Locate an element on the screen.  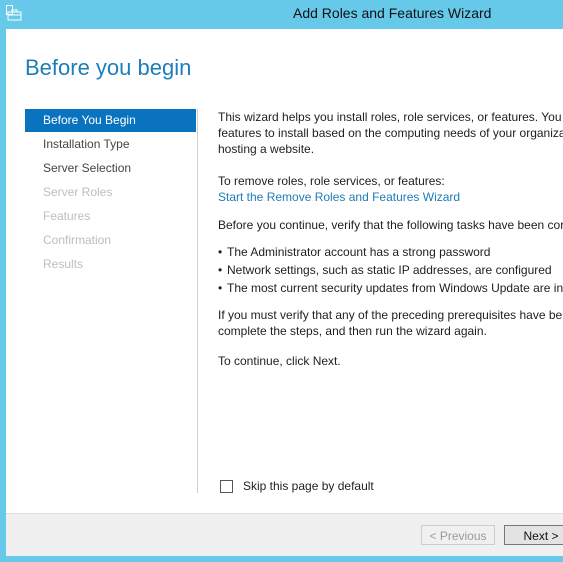
page-title: Before you begin is located at coordinates (108, 67).